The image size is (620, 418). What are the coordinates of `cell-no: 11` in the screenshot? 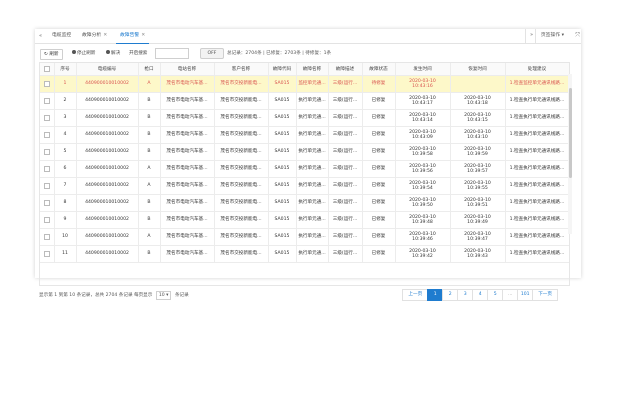 It's located at (65, 254).